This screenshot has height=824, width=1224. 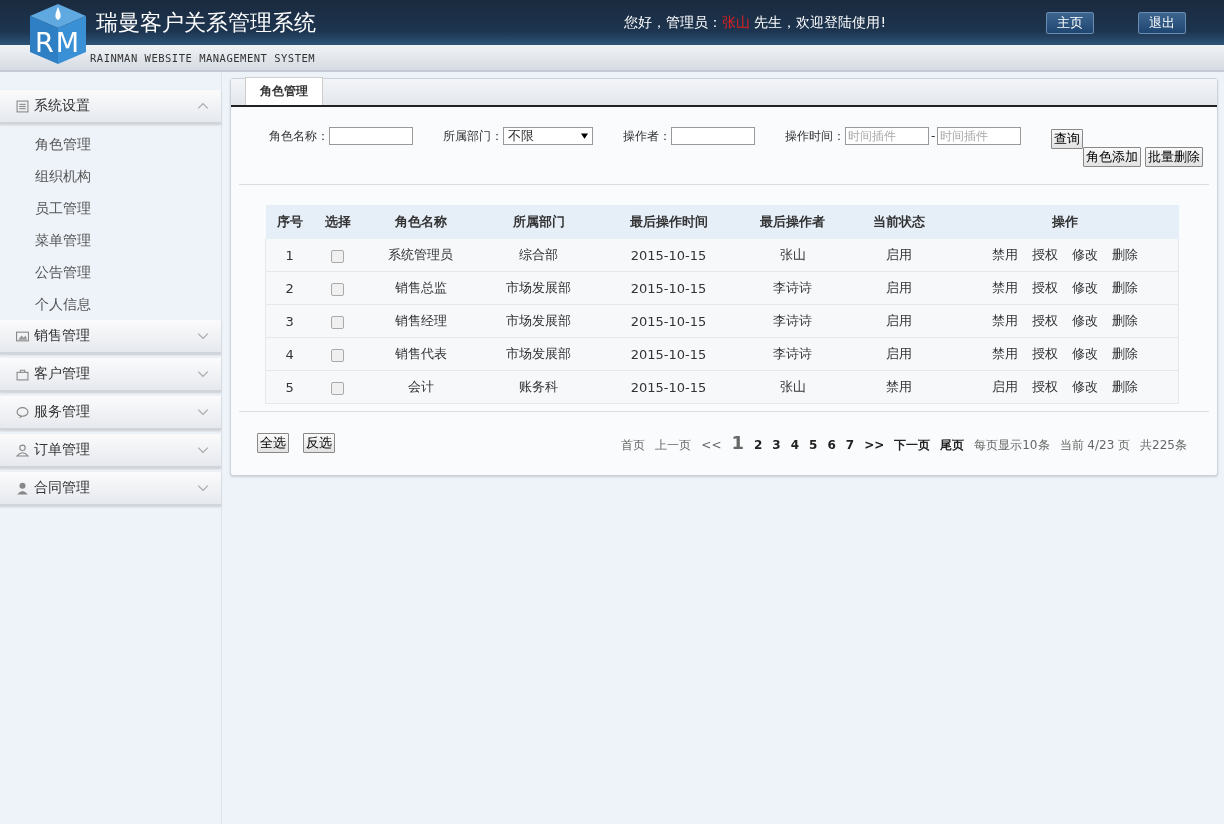 What do you see at coordinates (673, 445) in the screenshot?
I see `pager-link: 上一页` at bounding box center [673, 445].